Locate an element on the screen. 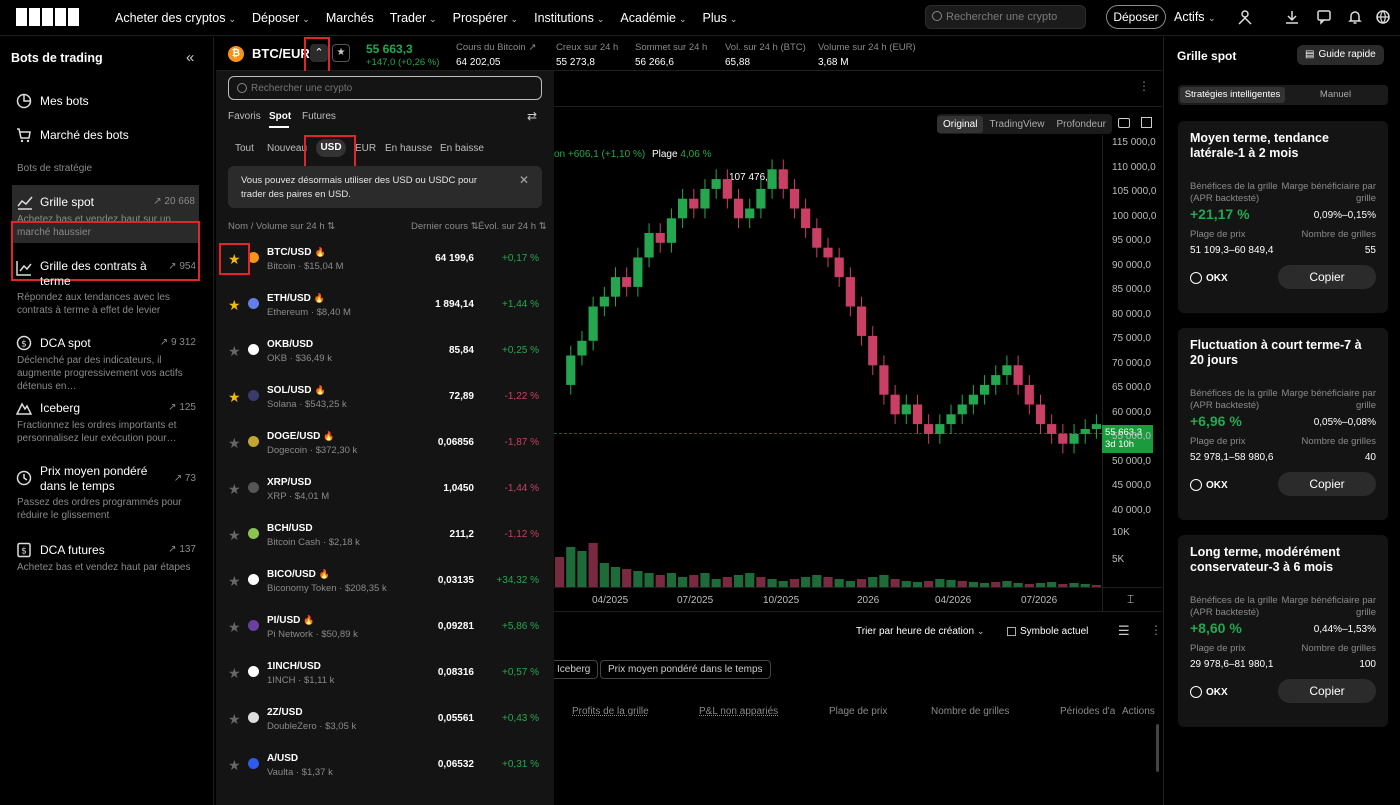  pair-search-box is located at coordinates (385, 88).